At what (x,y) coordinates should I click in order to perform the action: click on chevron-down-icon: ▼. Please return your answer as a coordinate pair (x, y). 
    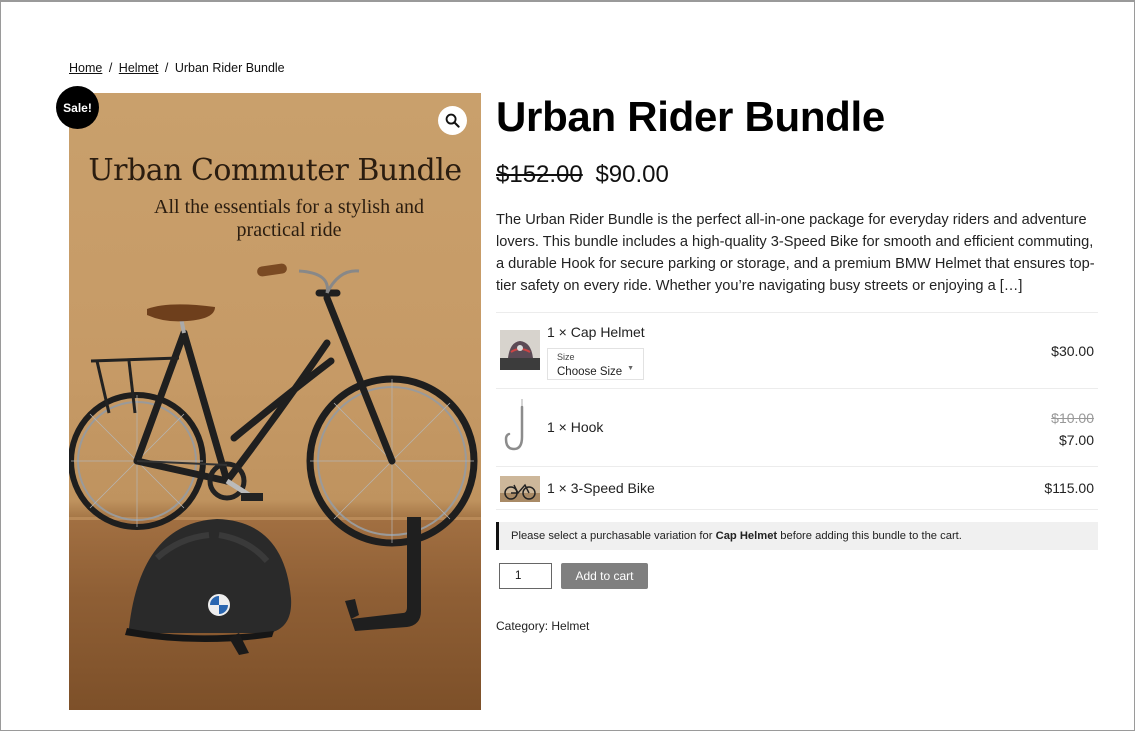
    Looking at the image, I should click on (630, 368).